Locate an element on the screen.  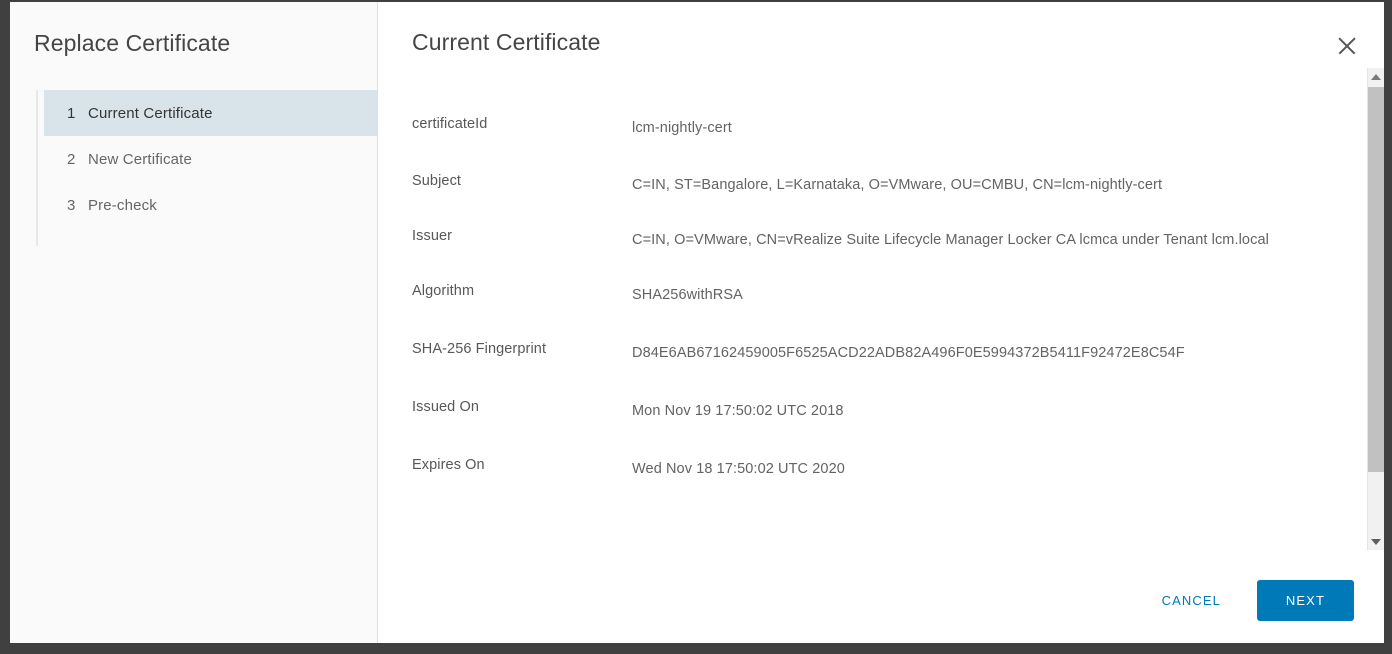
step-label: Pre-check is located at coordinates (122, 205).